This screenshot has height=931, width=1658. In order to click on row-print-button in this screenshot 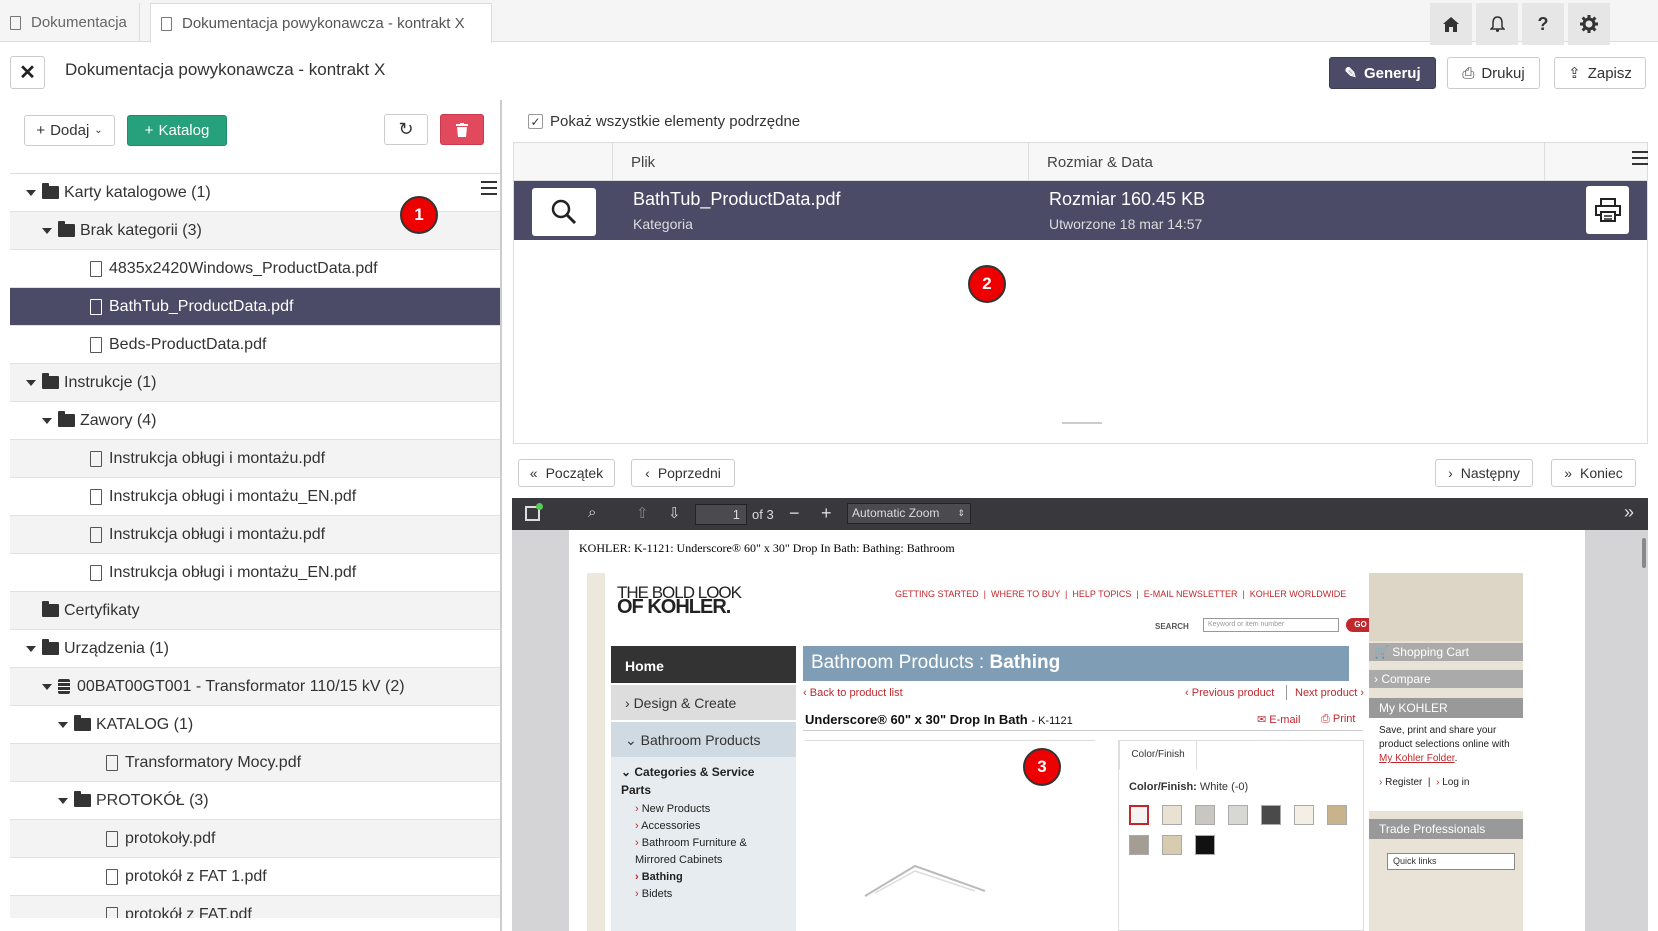, I will do `click(1607, 210)`.